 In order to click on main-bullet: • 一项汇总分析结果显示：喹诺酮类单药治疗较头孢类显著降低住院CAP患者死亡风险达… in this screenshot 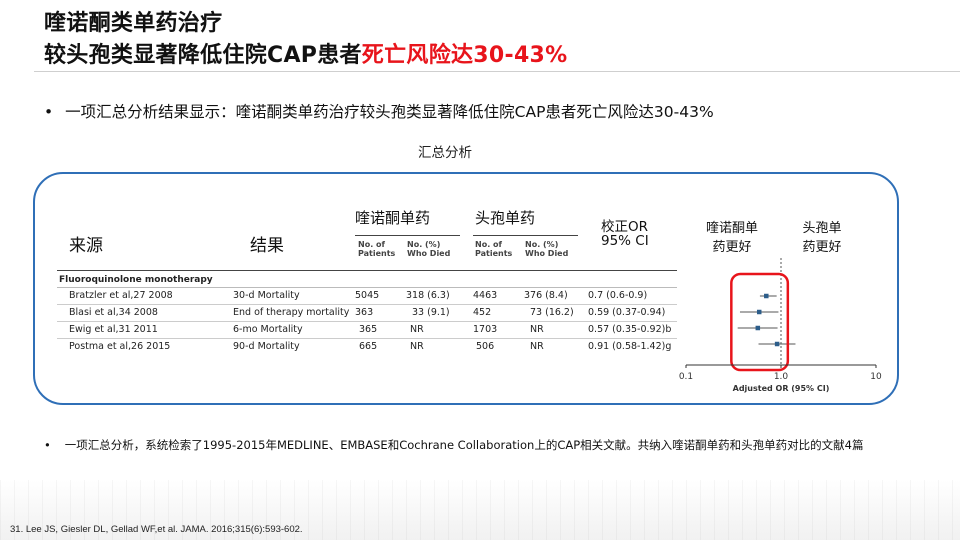, I will do `click(379, 111)`.